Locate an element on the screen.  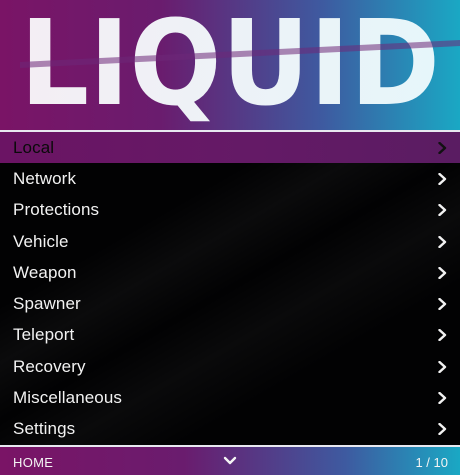
menu-item-label: Settings is located at coordinates (44, 429).